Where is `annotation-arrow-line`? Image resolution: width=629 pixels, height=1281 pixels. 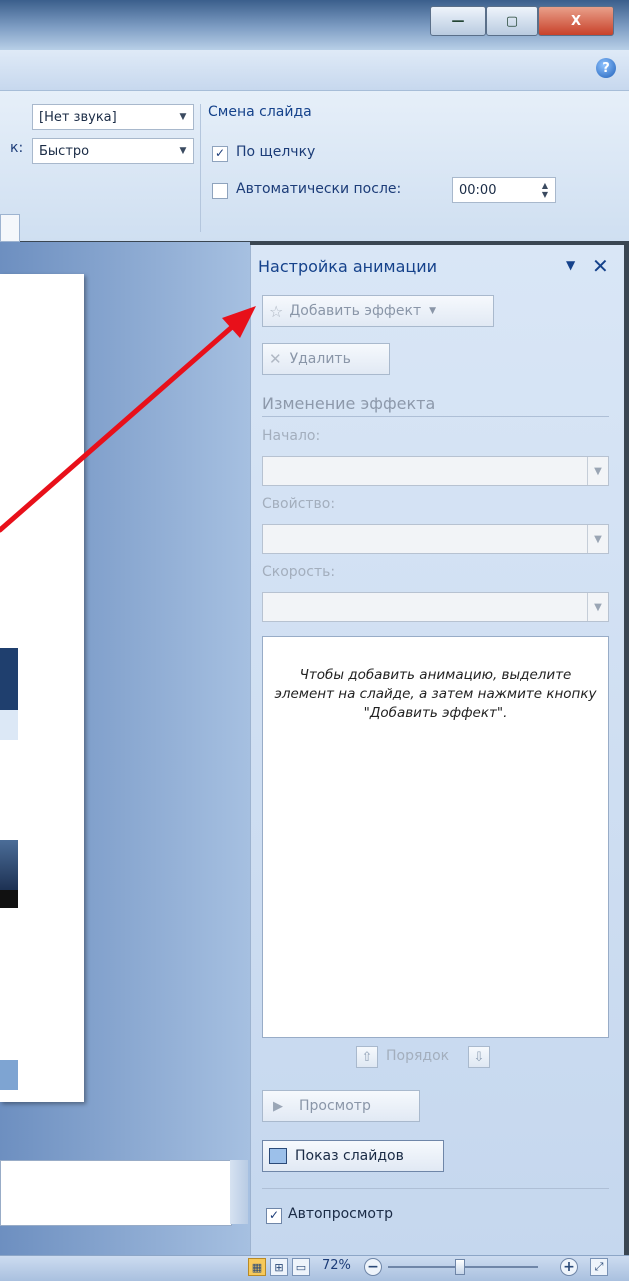 annotation-arrow-line is located at coordinates (121, 425).